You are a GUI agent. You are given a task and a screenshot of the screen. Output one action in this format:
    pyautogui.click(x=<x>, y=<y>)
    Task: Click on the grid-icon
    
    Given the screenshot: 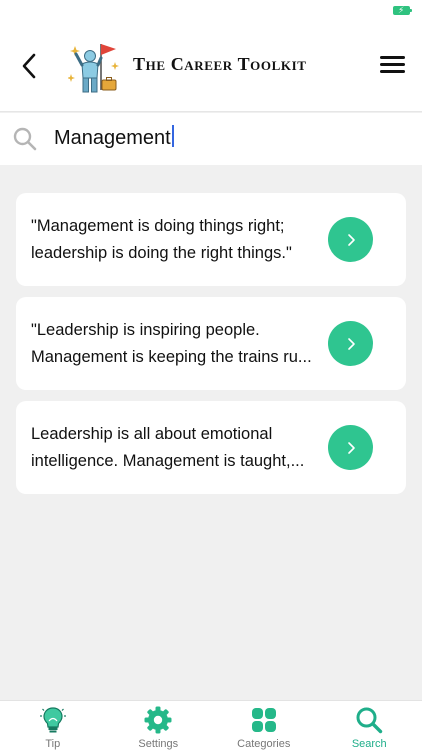 What is the action you would take?
    pyautogui.click(x=263, y=720)
    